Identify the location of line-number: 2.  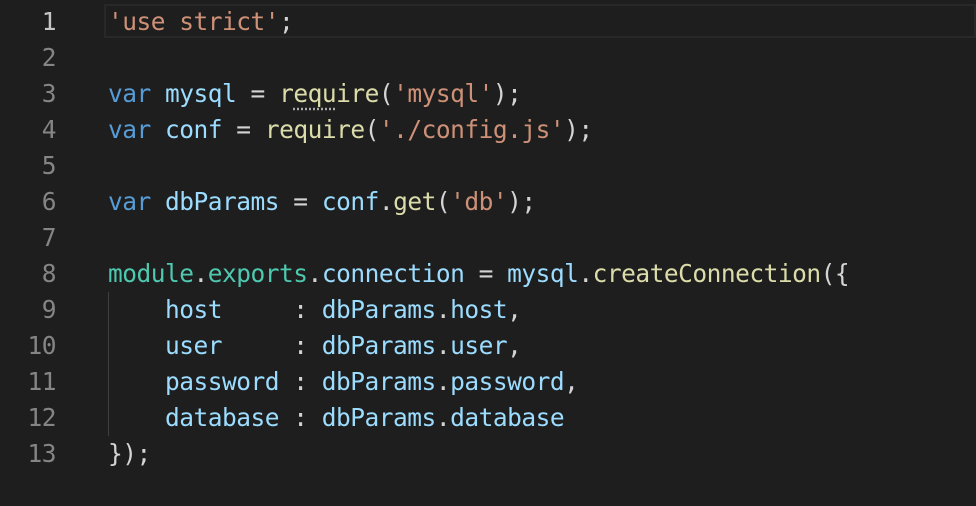
(49, 57).